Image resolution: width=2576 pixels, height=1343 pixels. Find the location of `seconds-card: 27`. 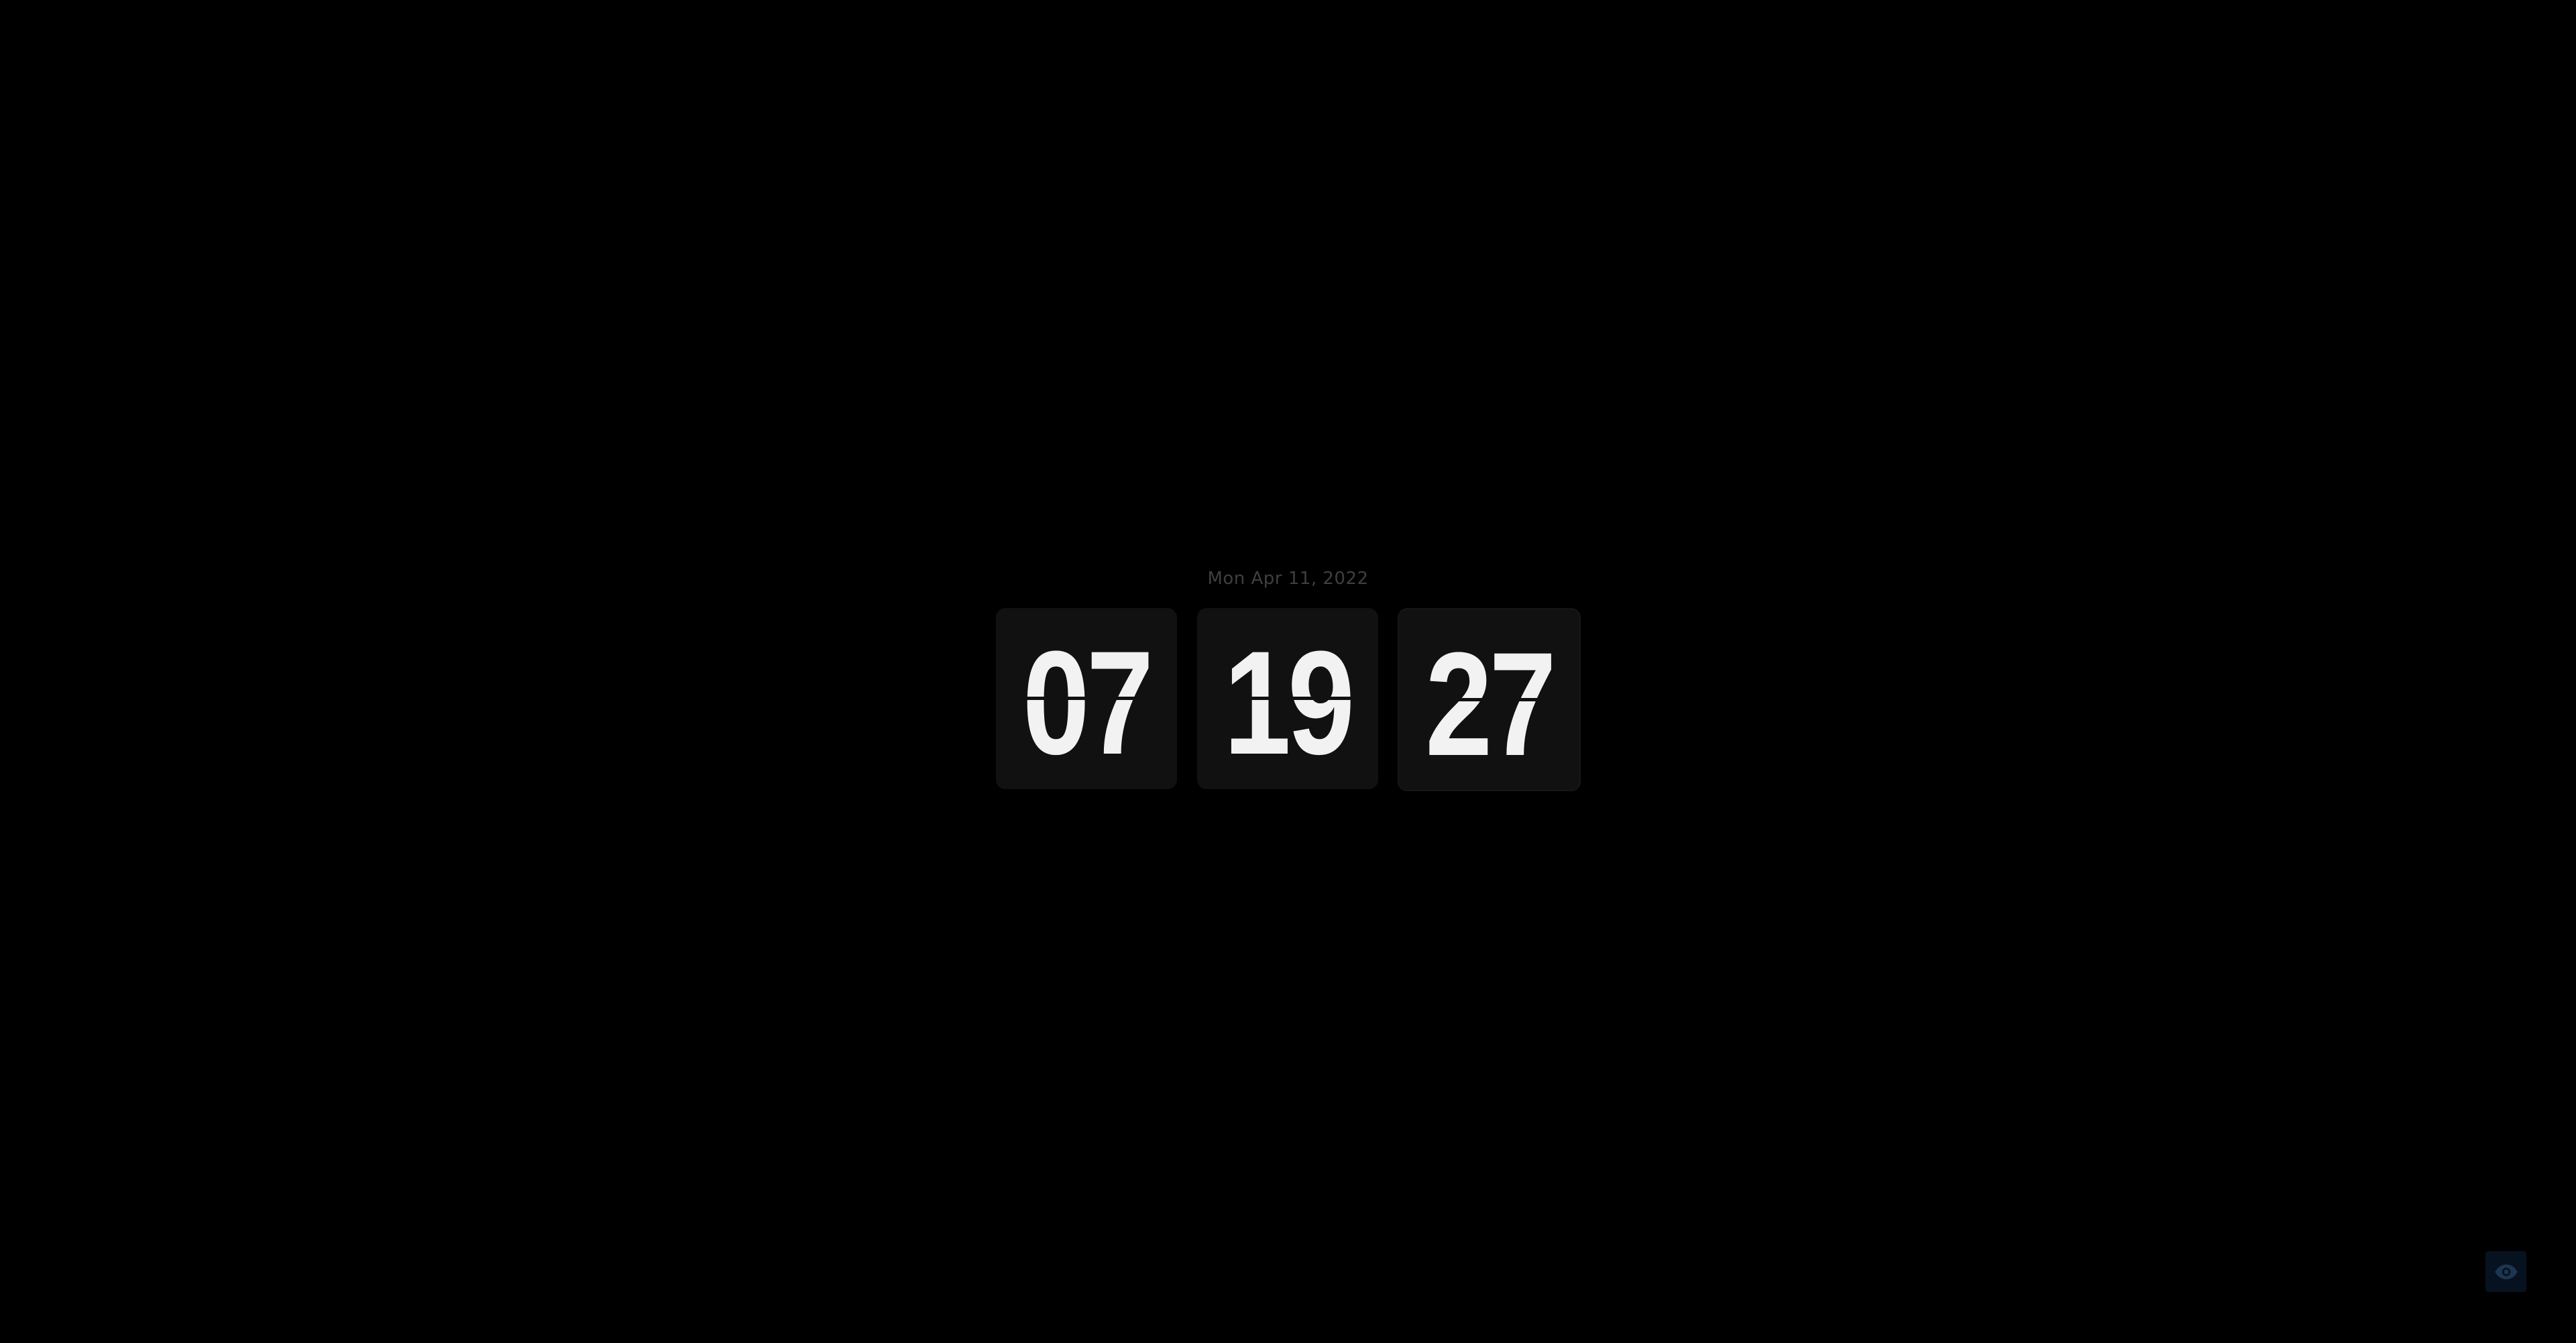

seconds-card: 27 is located at coordinates (1489, 699).